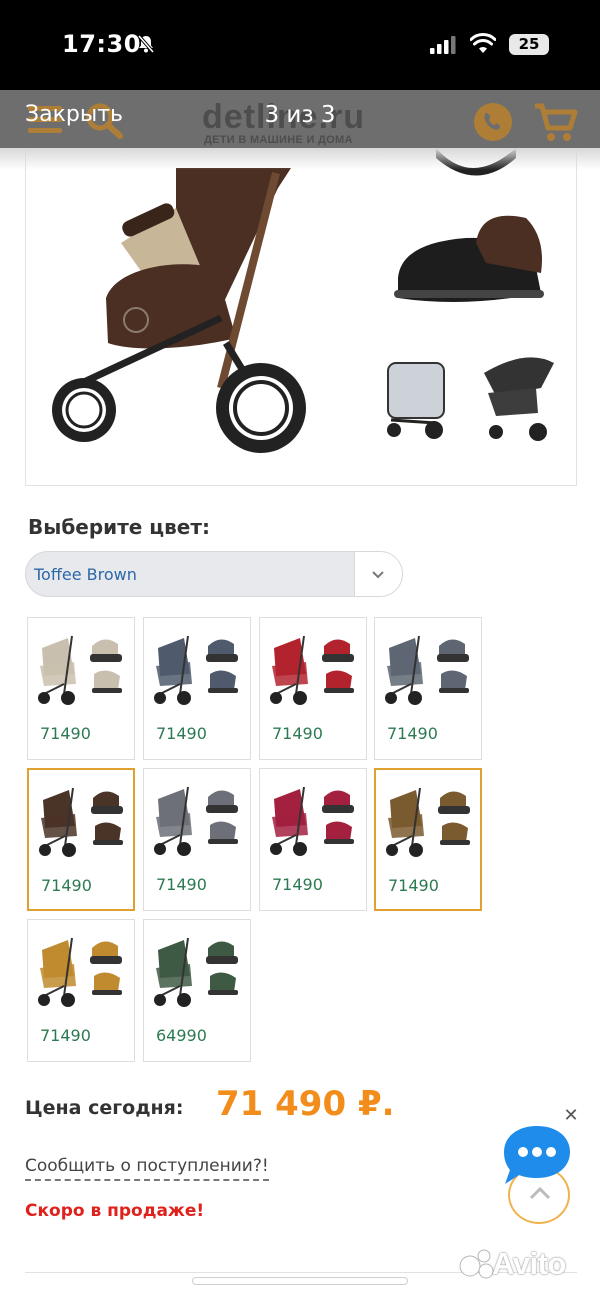 The image size is (600, 1300). Describe the element at coordinates (181, 1035) in the screenshot. I see `swatch-price: 64990` at that location.